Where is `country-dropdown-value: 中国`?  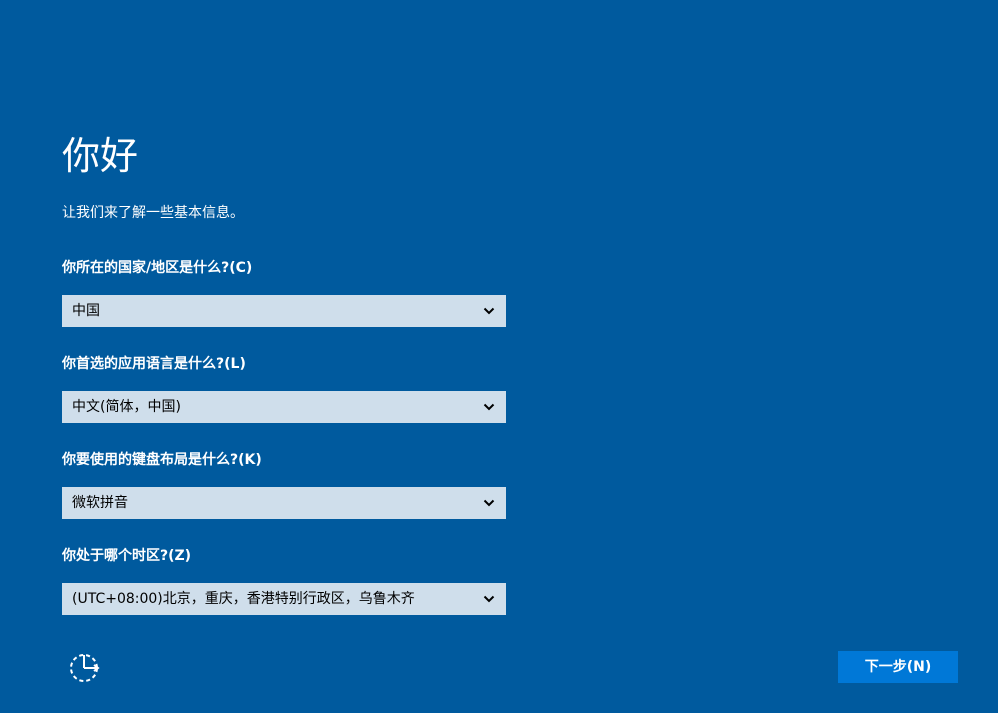
country-dropdown-value: 中国 is located at coordinates (86, 311).